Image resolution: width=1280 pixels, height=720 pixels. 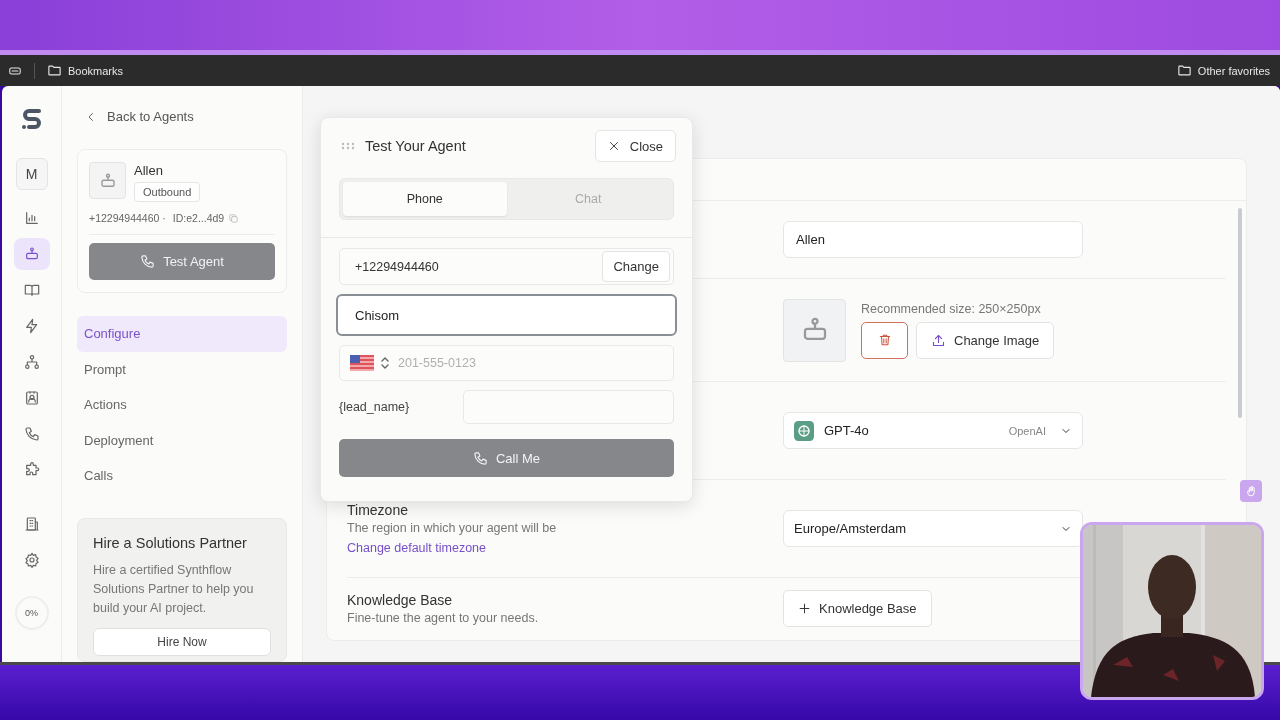 I want to click on image-size-hint: Recommended size: 250×250px, so click(x=951, y=308).